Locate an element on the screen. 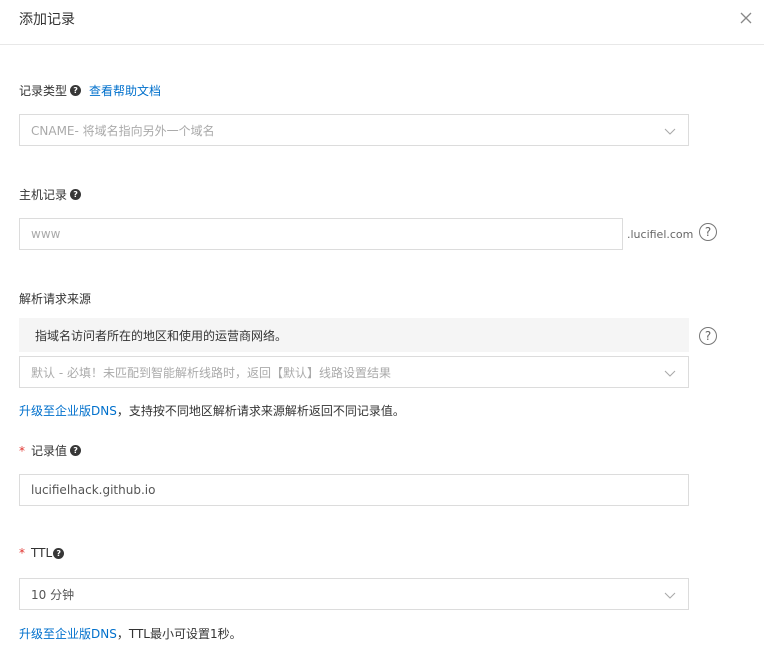 This screenshot has height=653, width=764. host-label: 主机记录 is located at coordinates (43, 195).